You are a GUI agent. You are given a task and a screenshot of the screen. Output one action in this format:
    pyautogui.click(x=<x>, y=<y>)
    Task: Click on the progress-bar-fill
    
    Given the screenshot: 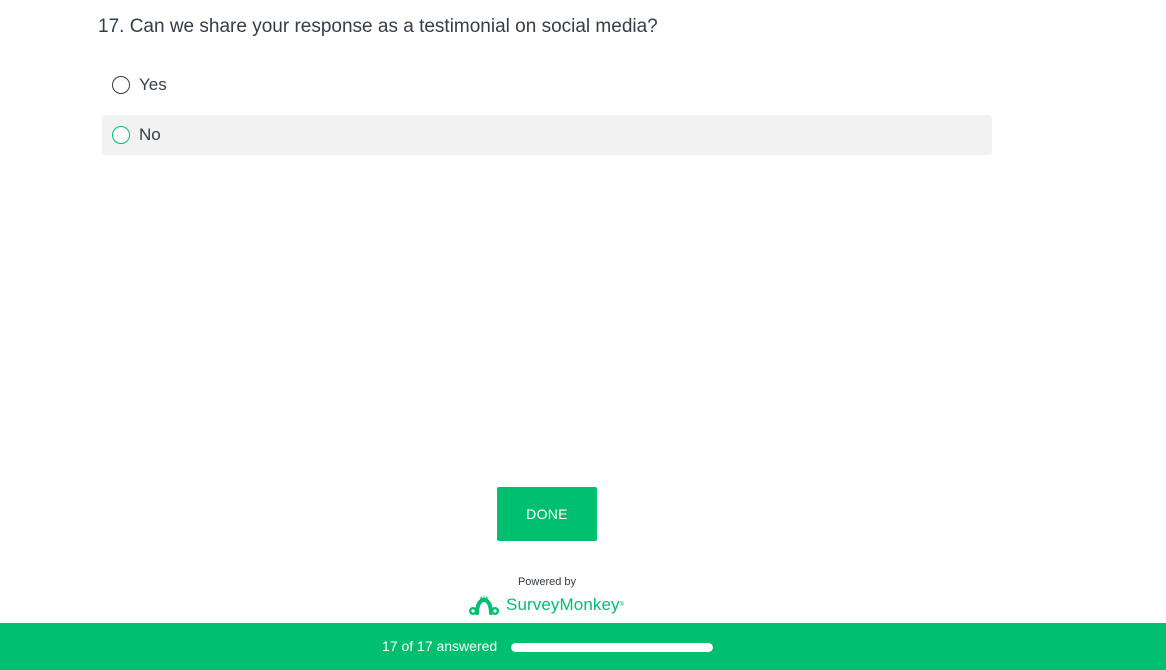 What is the action you would take?
    pyautogui.click(x=612, y=647)
    